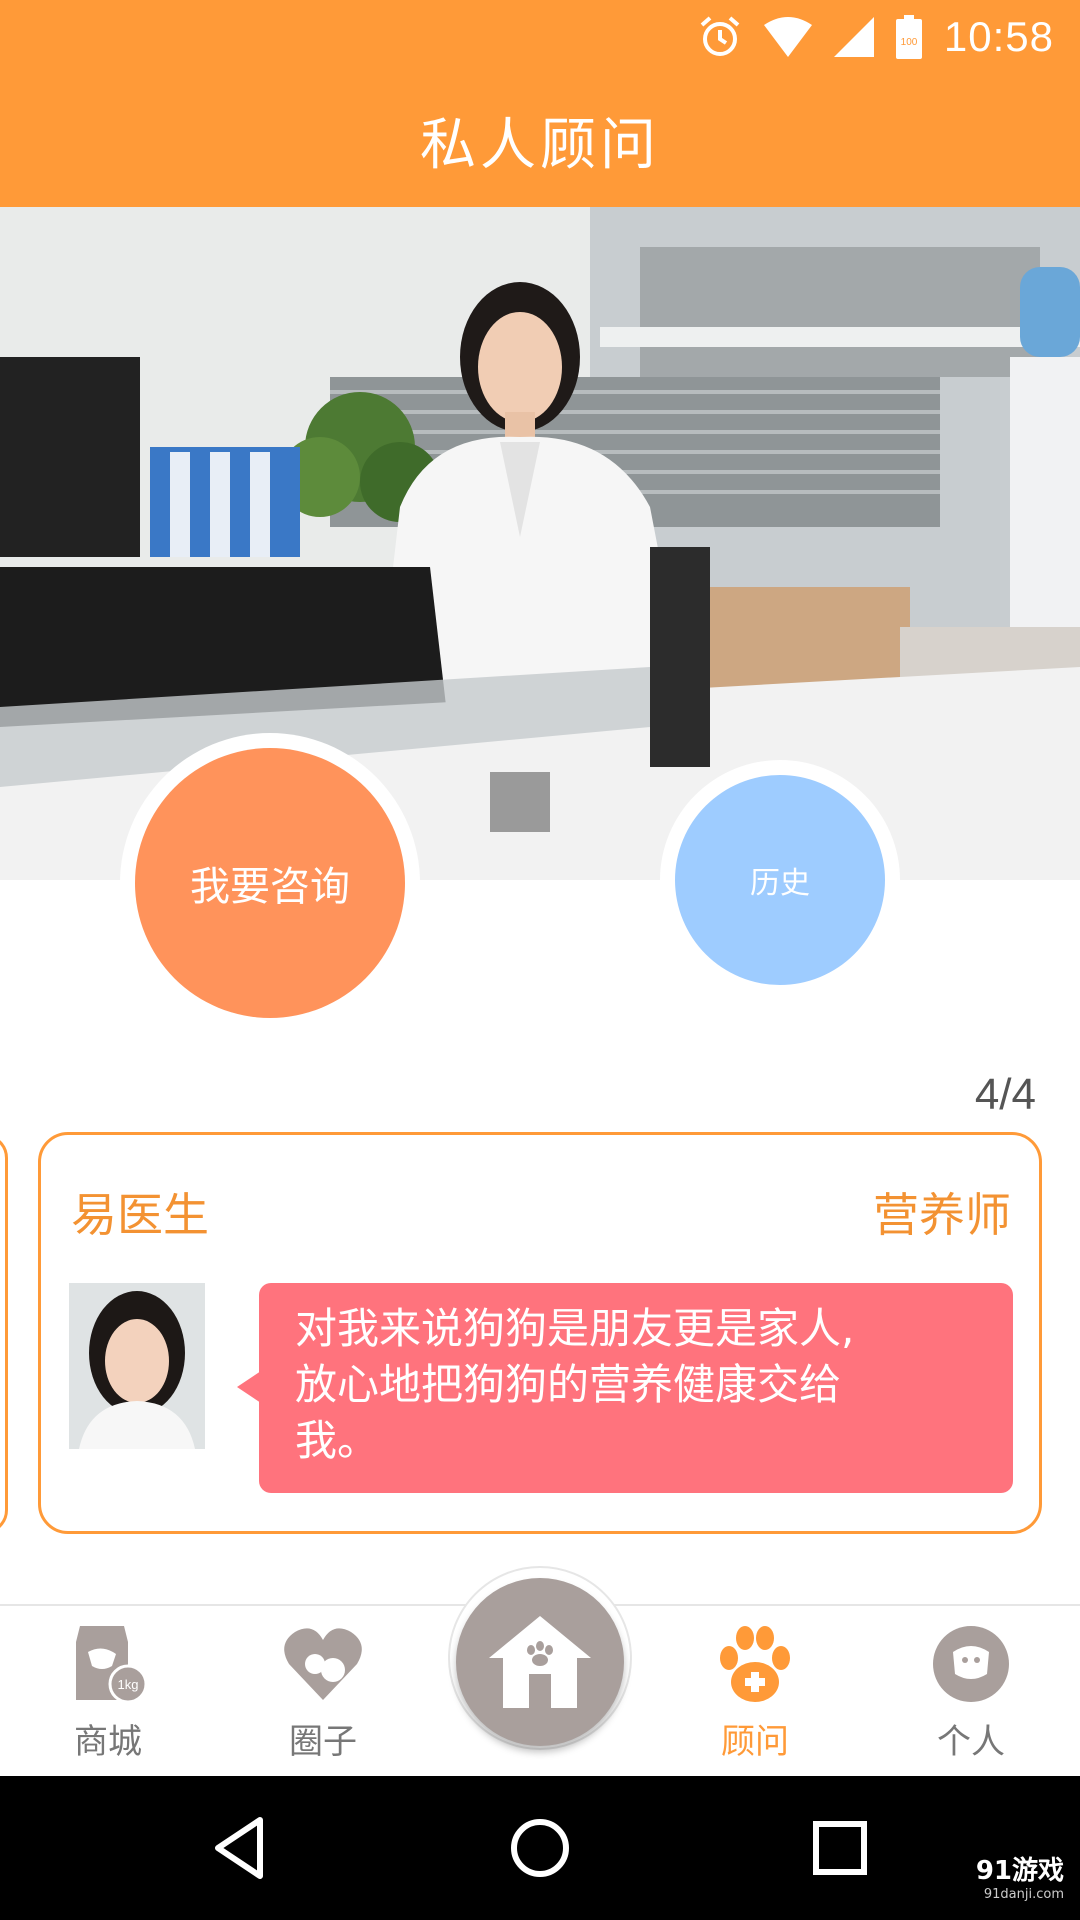 The image size is (1080, 1920). Describe the element at coordinates (720, 36) in the screenshot. I see `alarm-icon` at that location.